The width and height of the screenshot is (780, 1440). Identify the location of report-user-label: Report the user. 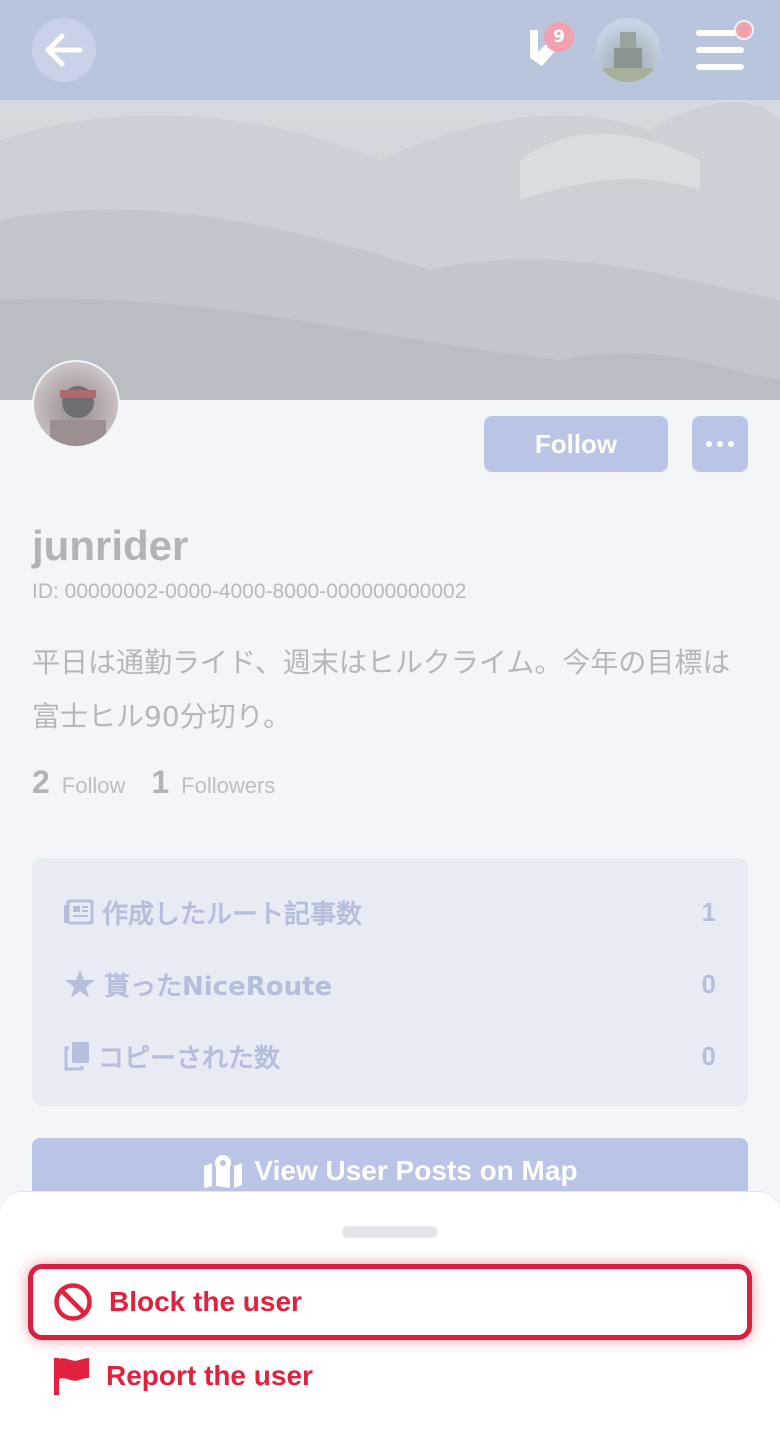
(209, 1375).